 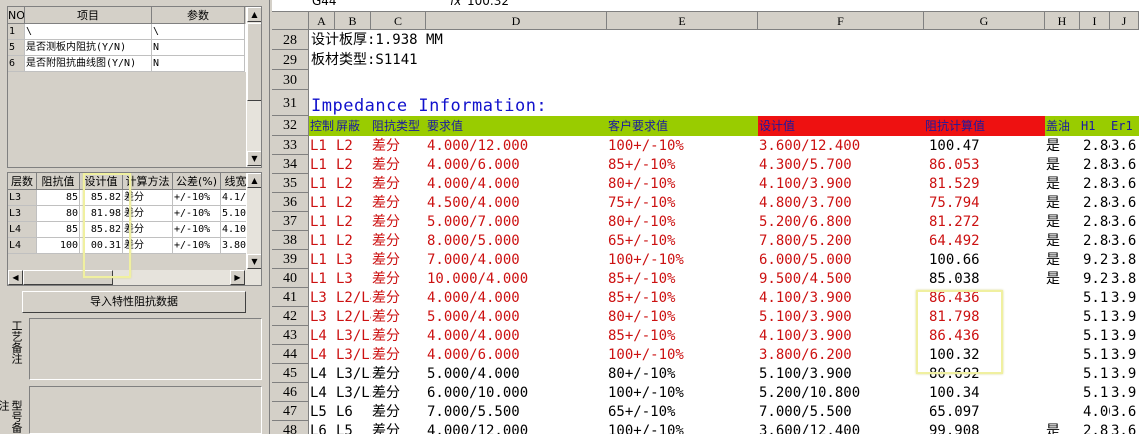 I want to click on sheet-cell: 65.097, so click(x=985, y=412).